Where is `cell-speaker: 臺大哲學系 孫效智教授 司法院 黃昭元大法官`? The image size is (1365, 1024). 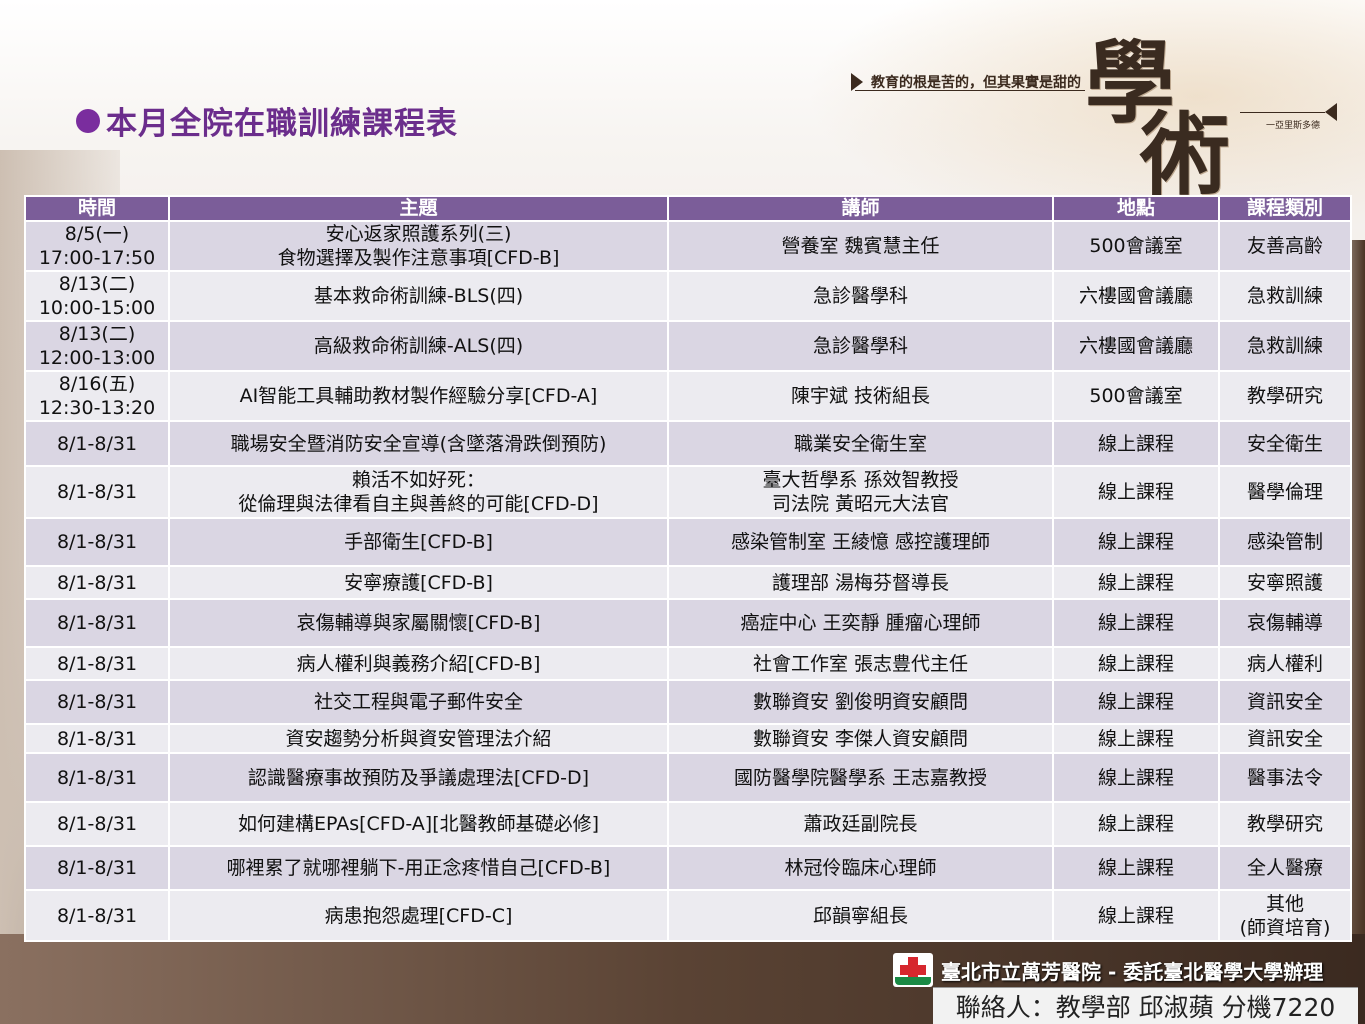
cell-speaker: 臺大哲學系 孫效智教授 司法院 黃昭元大法官 is located at coordinates (860, 492).